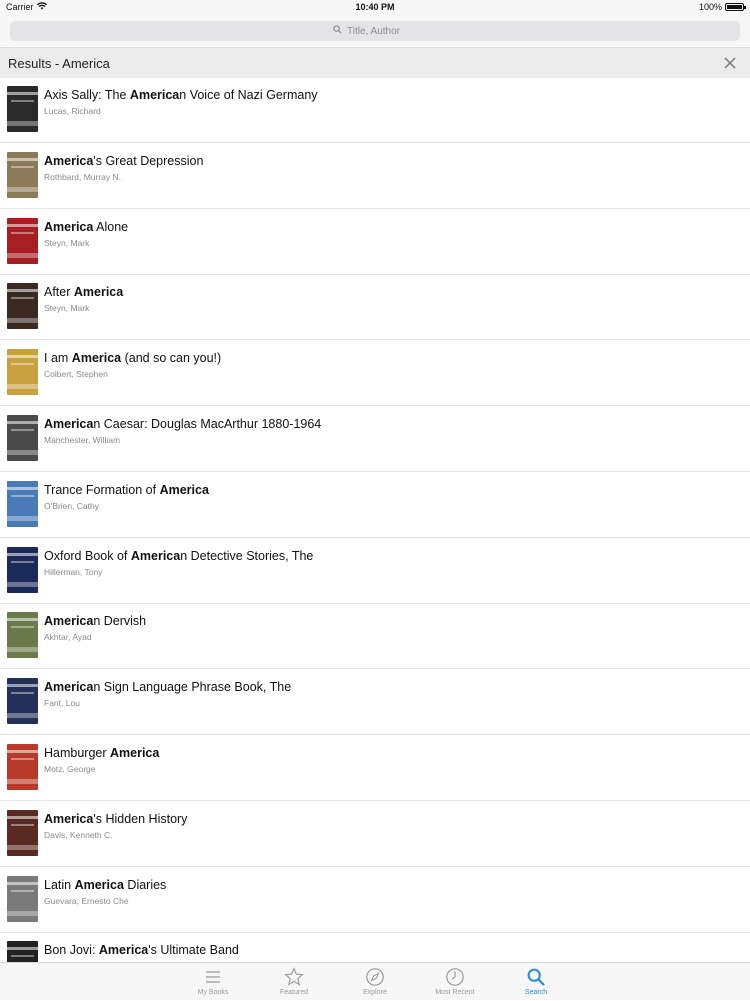 The height and width of the screenshot is (1001, 750). Describe the element at coordinates (294, 977) in the screenshot. I see `star-icon` at that location.